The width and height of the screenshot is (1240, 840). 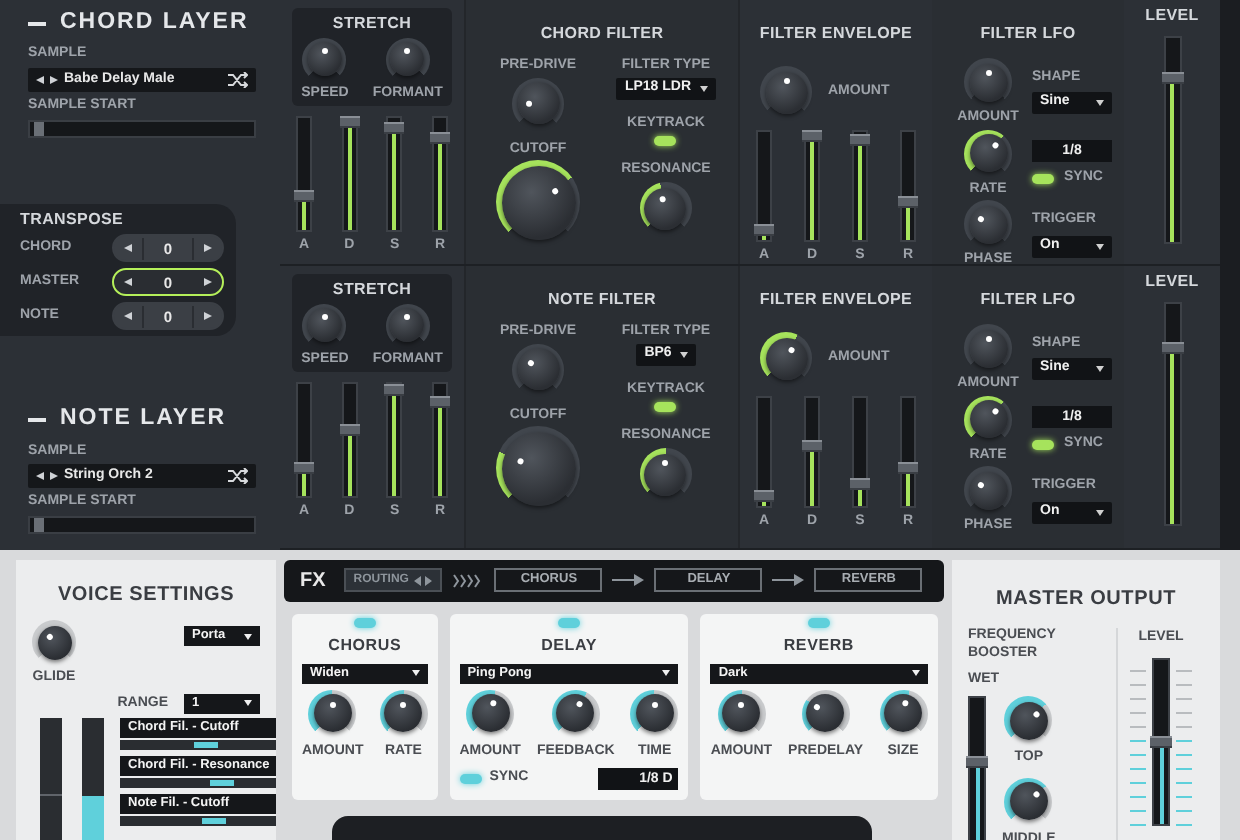 I want to click on chevrons-icon, so click(x=468, y=580).